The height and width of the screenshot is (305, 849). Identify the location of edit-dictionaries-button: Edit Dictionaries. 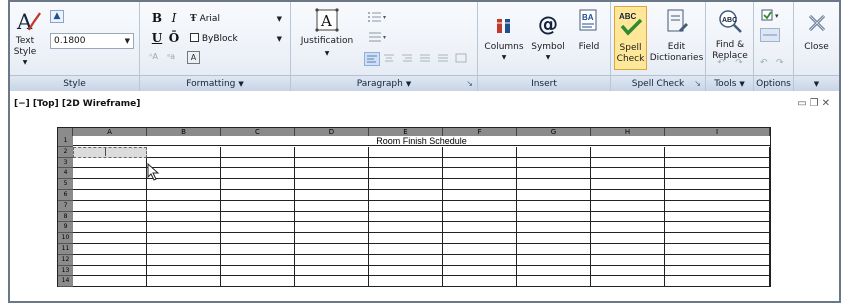
(676, 38).